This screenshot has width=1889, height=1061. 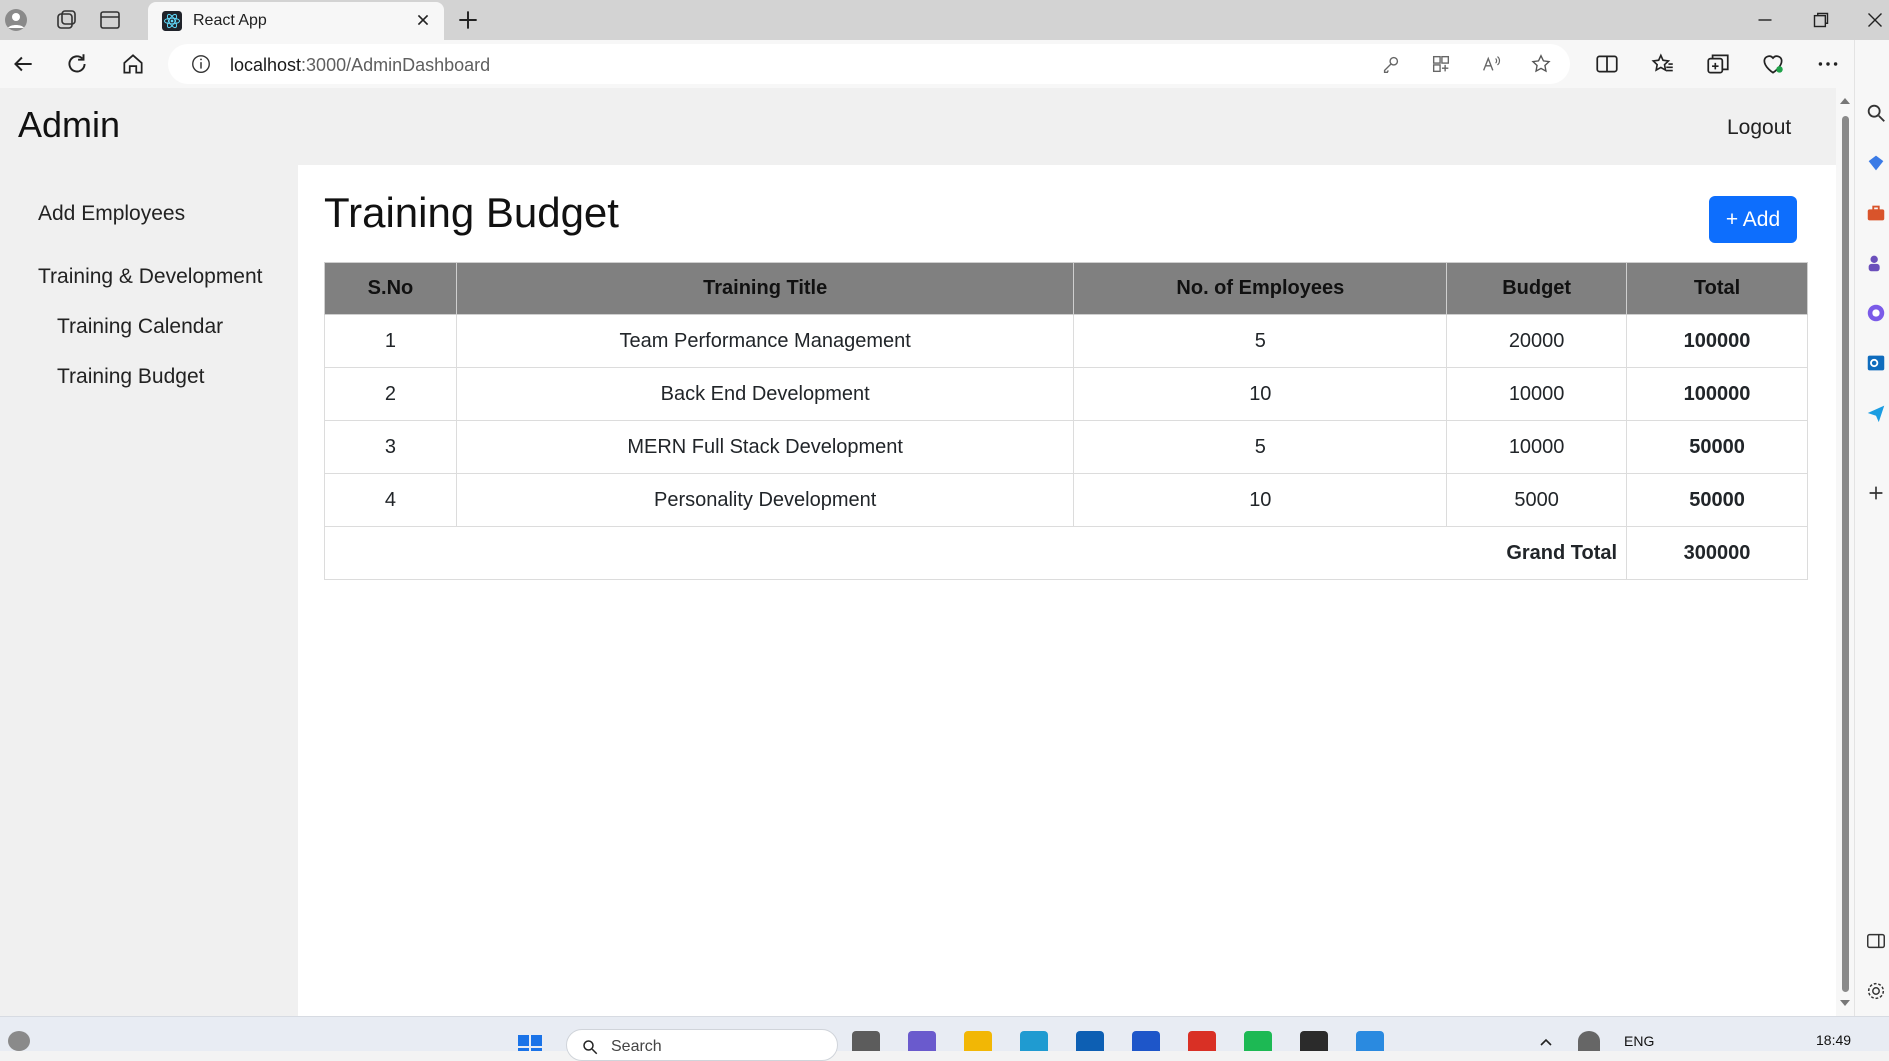 I want to click on restore-icon, so click(x=1821, y=20).